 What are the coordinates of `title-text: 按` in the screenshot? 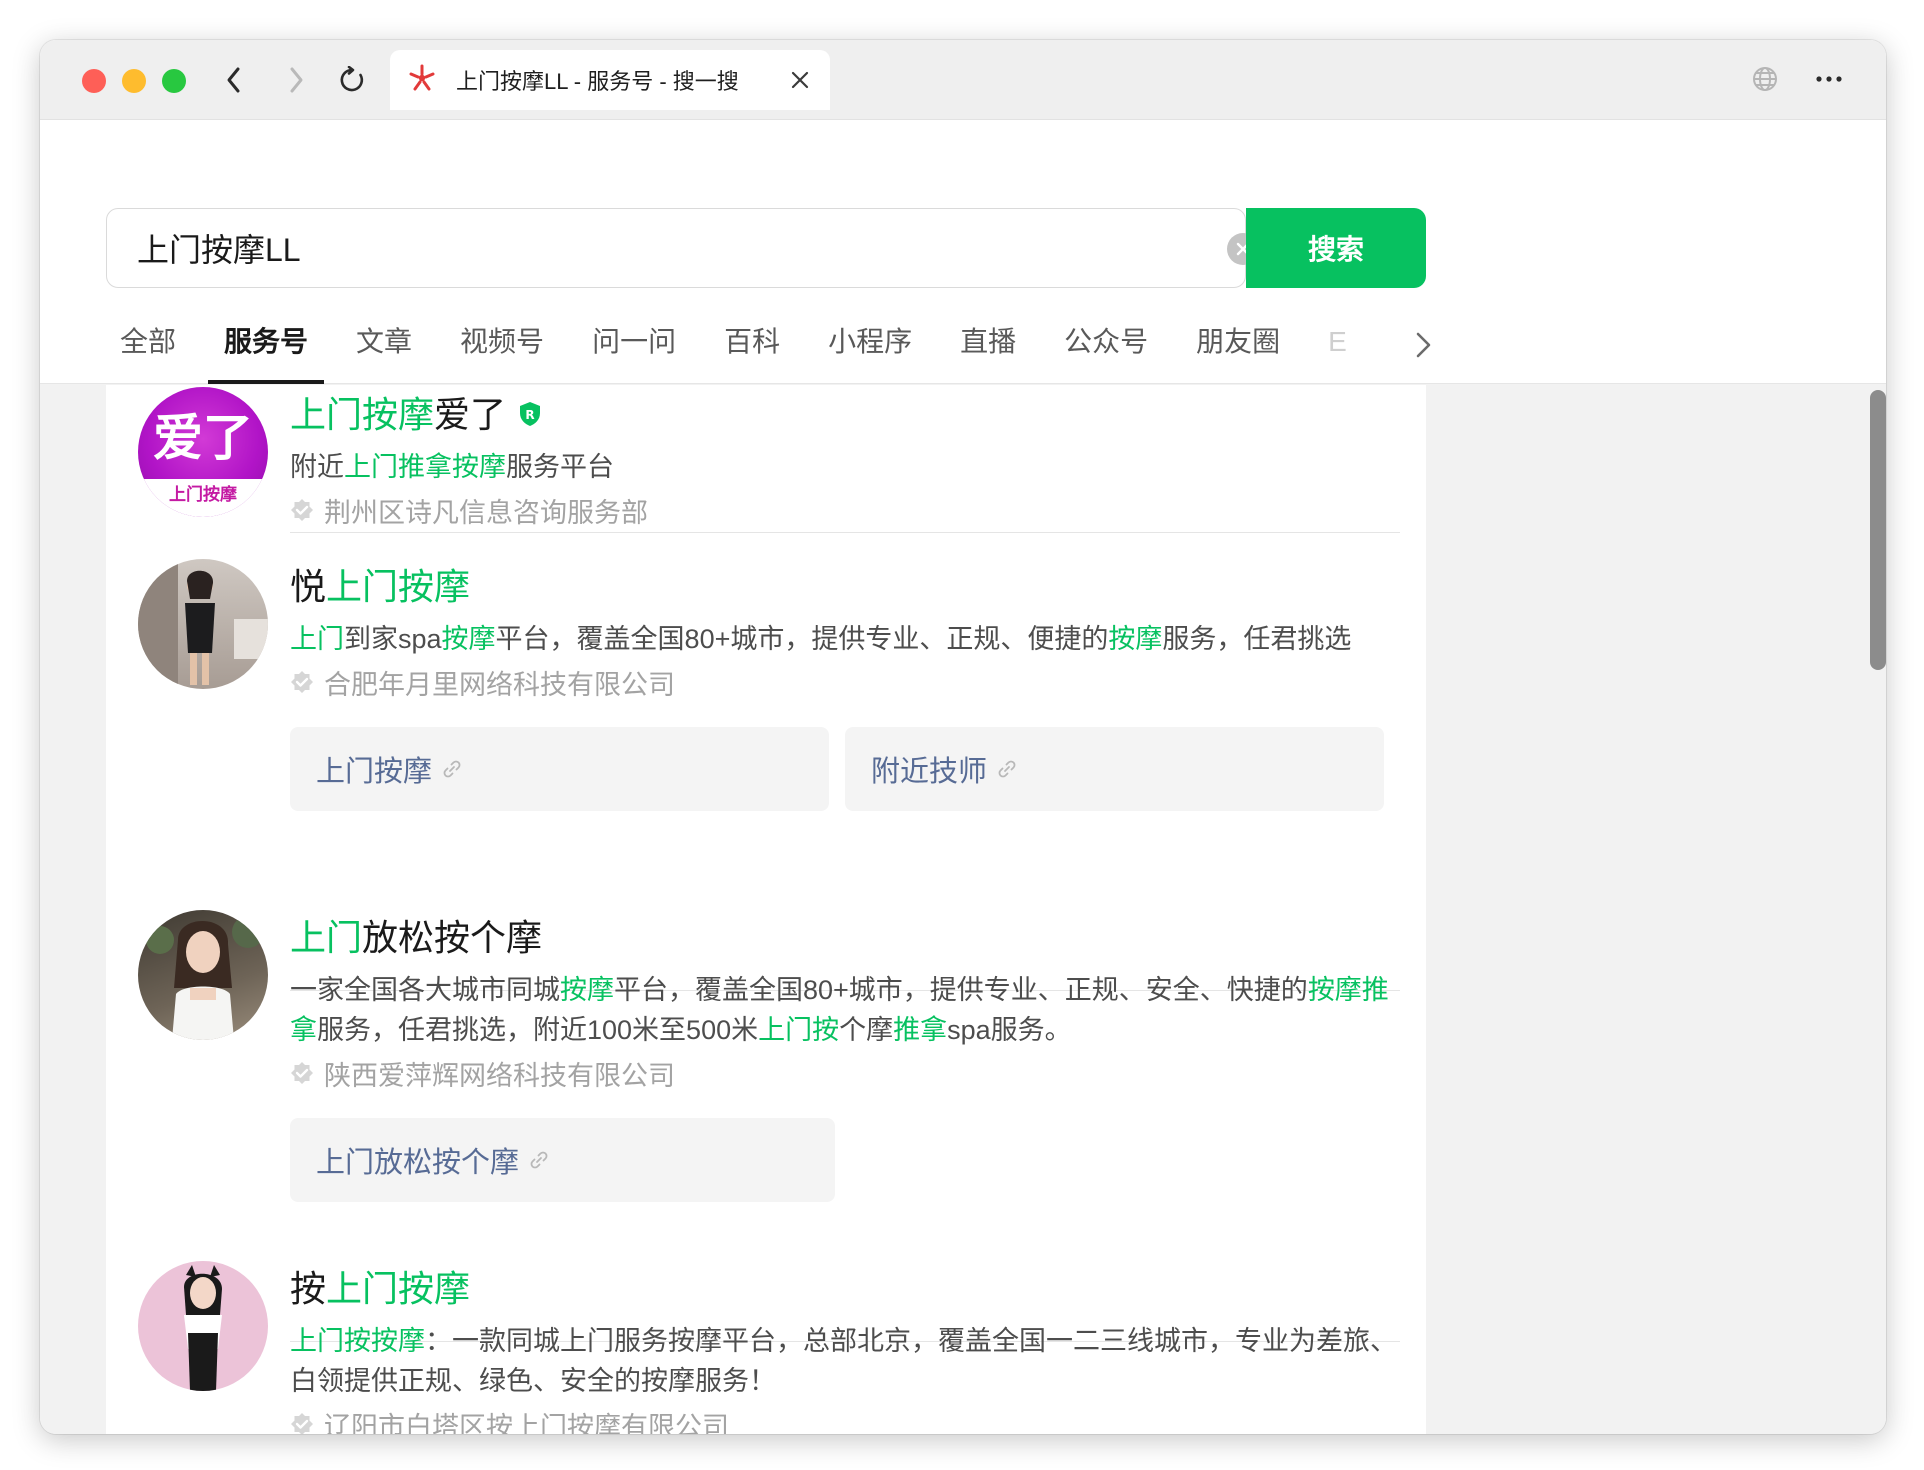 It's located at (308, 1288).